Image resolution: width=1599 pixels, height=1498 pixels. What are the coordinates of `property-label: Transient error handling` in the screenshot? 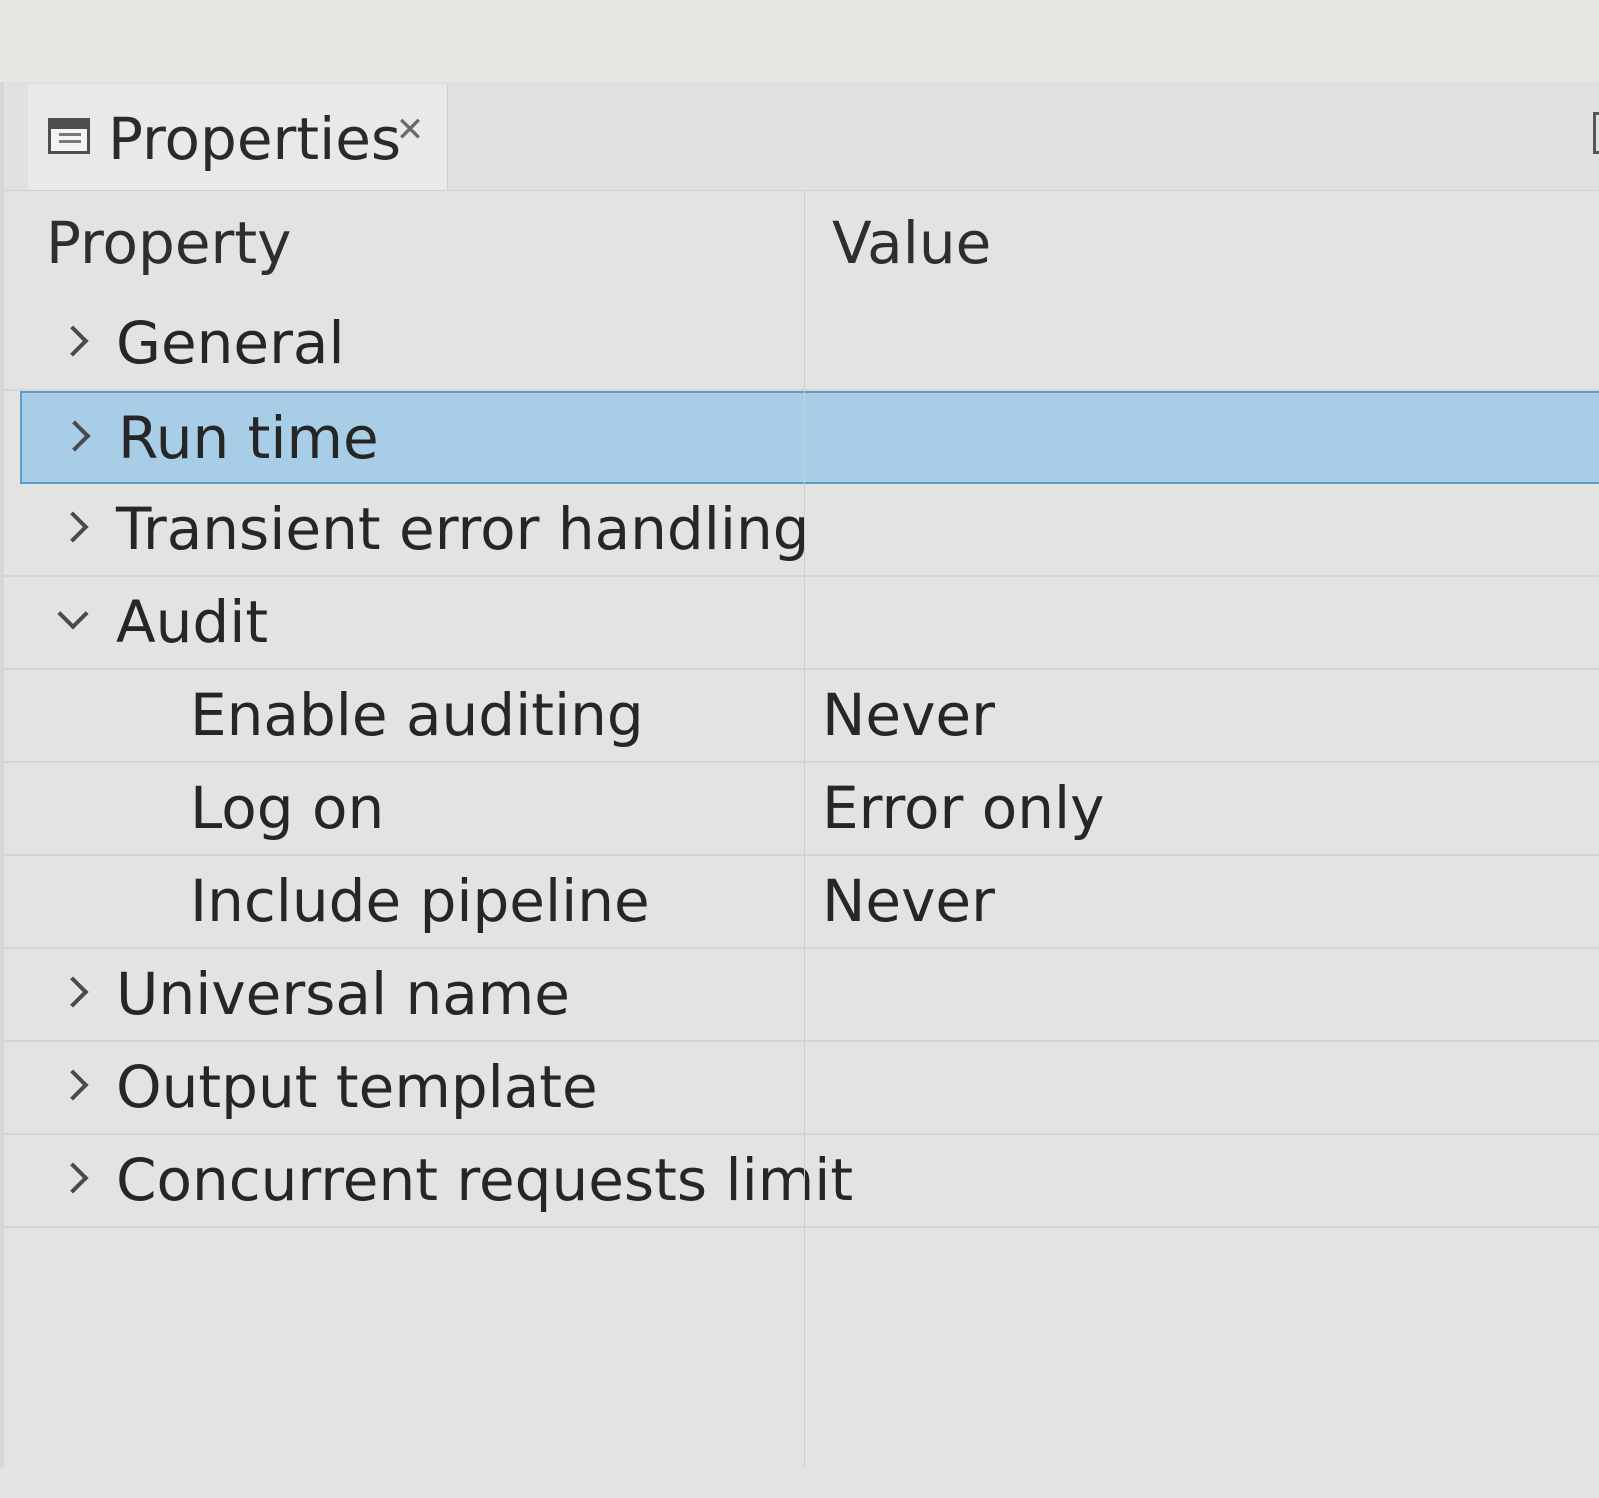 It's located at (463, 529).